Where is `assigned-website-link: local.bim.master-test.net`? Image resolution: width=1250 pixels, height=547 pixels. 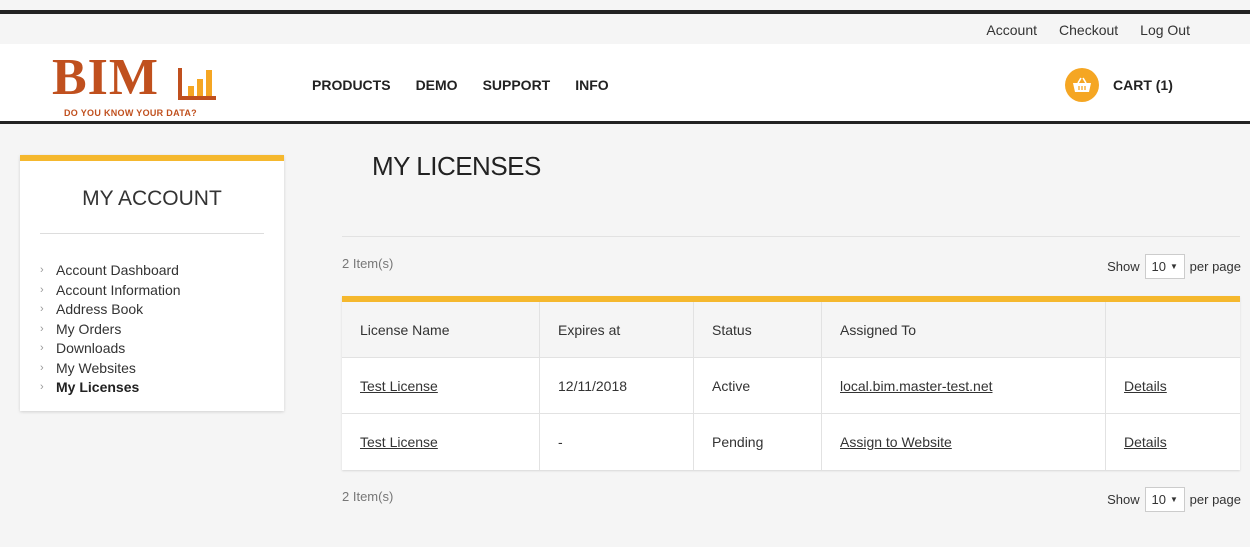
assigned-website-link: local.bim.master-test.net is located at coordinates (916, 386).